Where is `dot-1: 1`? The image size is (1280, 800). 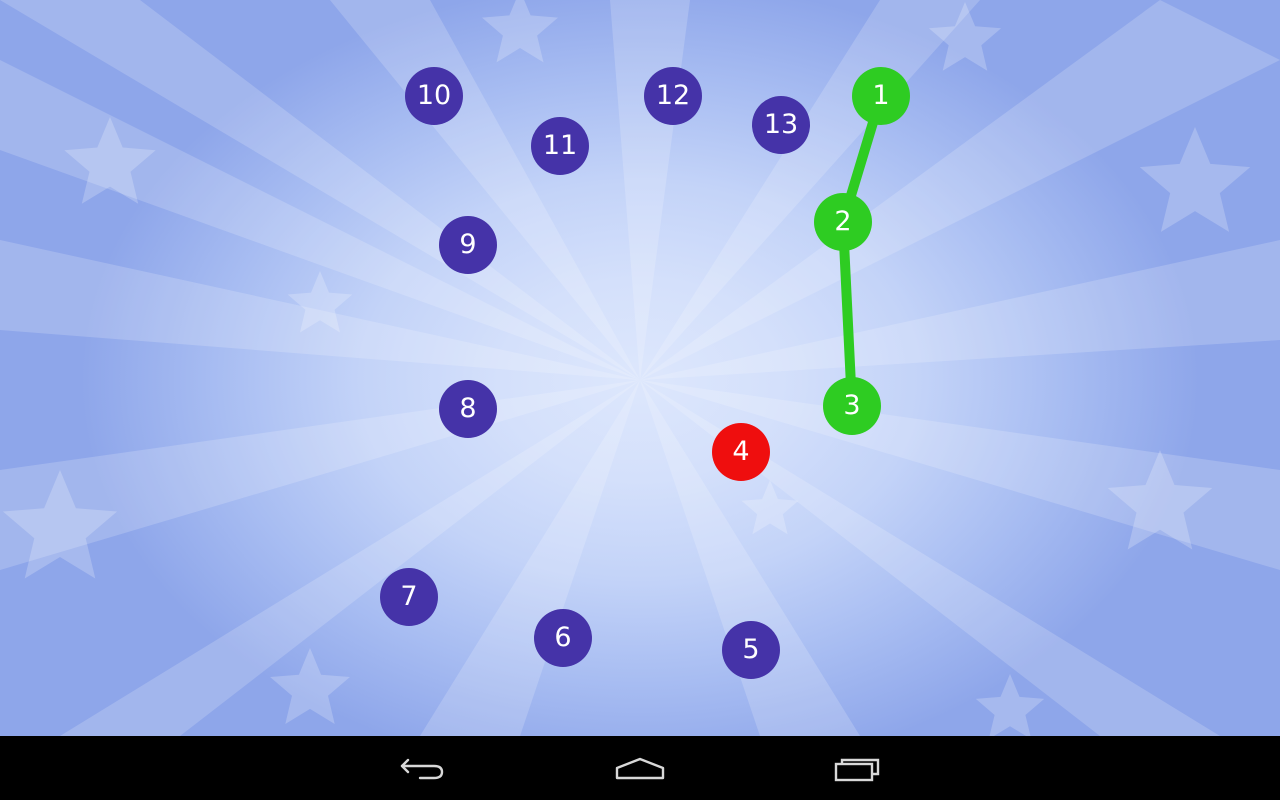 dot-1: 1 is located at coordinates (881, 96).